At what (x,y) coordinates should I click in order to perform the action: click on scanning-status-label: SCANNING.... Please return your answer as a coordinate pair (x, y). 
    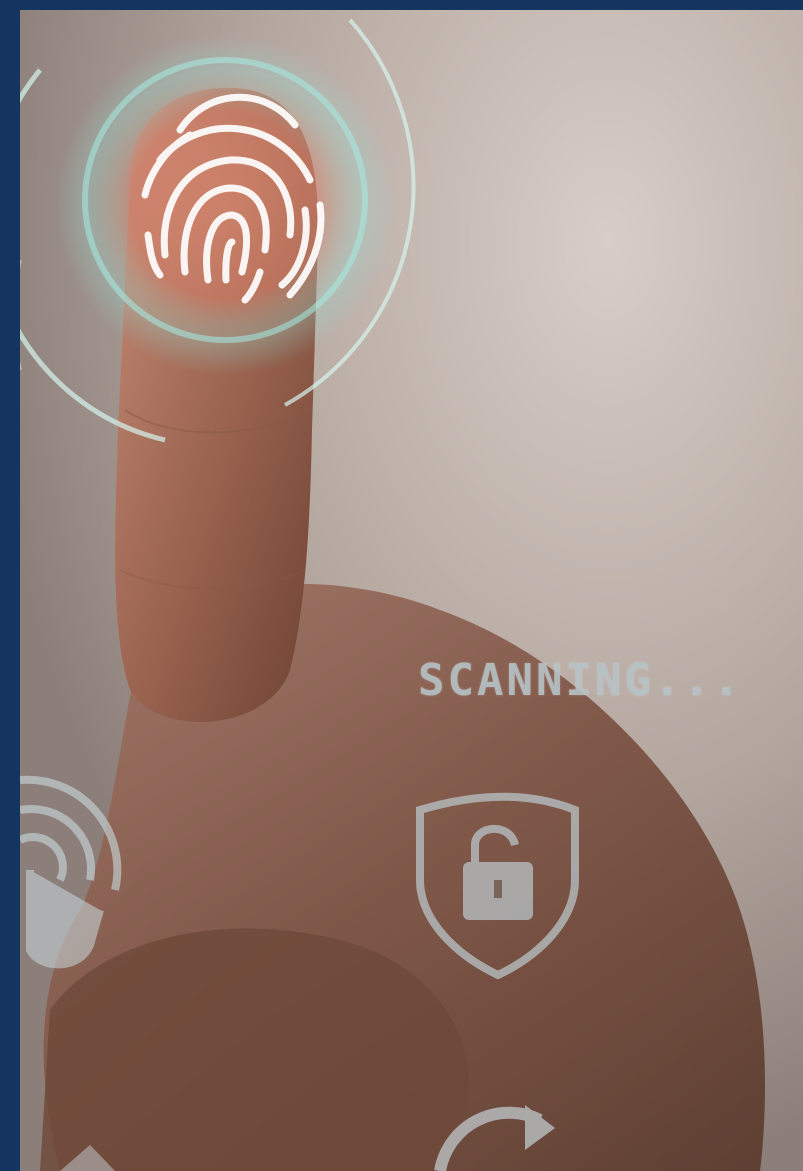
    Looking at the image, I should click on (580, 680).